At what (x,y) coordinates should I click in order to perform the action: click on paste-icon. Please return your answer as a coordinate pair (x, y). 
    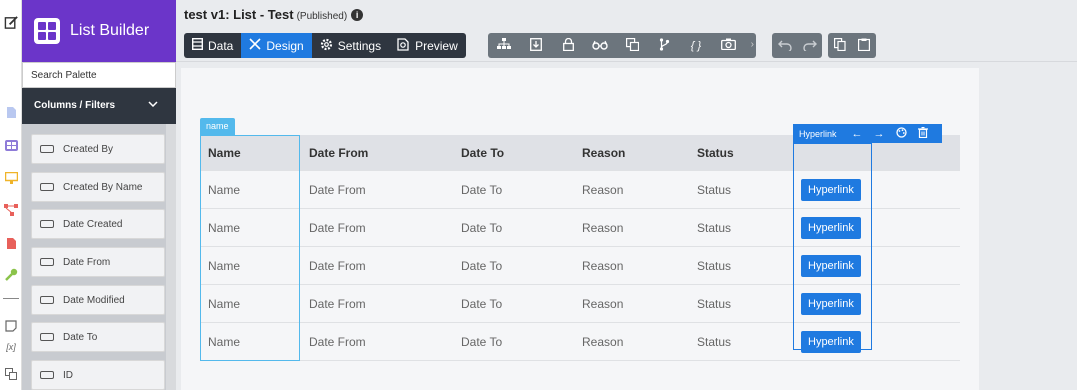
    Looking at the image, I should click on (864, 46).